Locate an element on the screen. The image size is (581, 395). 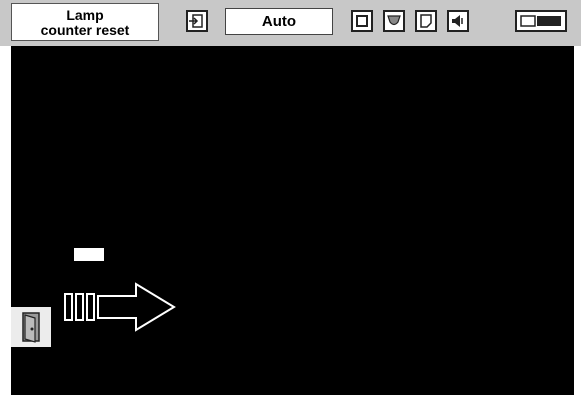
reset-arrow-icon is located at coordinates (120, 307).